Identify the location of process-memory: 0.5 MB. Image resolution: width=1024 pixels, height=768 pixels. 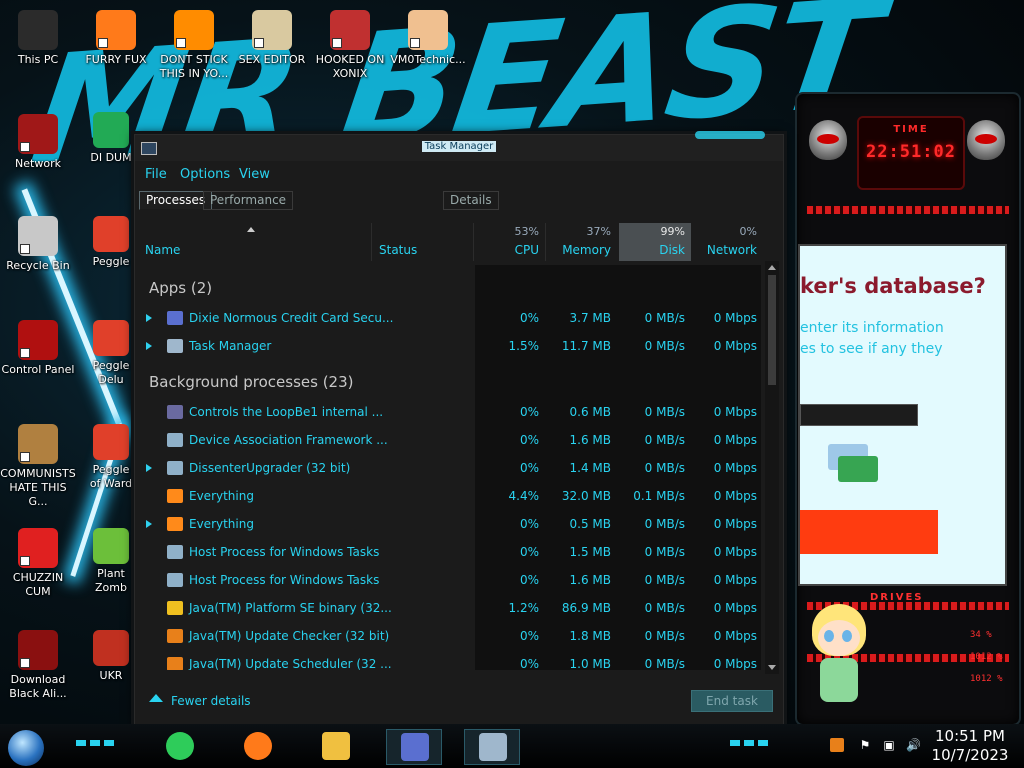
(590, 524).